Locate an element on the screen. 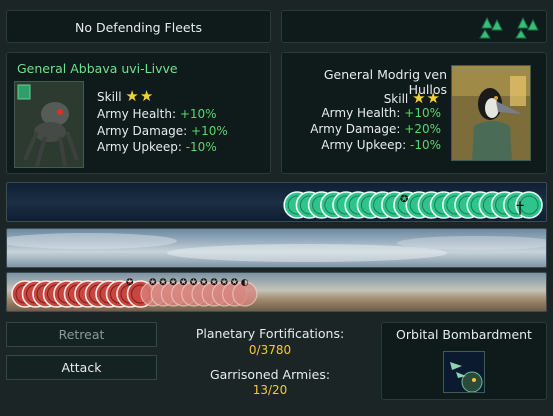  attacker-general-portrait is located at coordinates (49, 124).